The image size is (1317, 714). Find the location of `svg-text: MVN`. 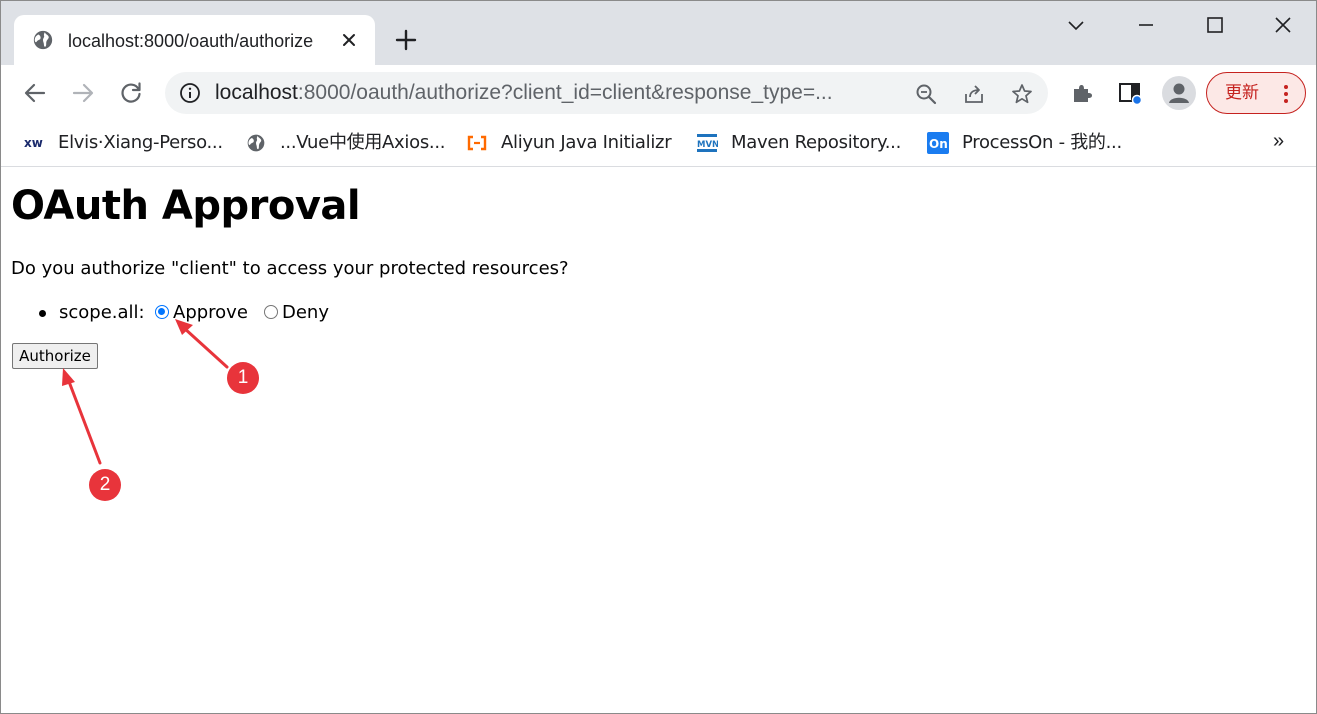

svg-text: MVN is located at coordinates (707, 145).